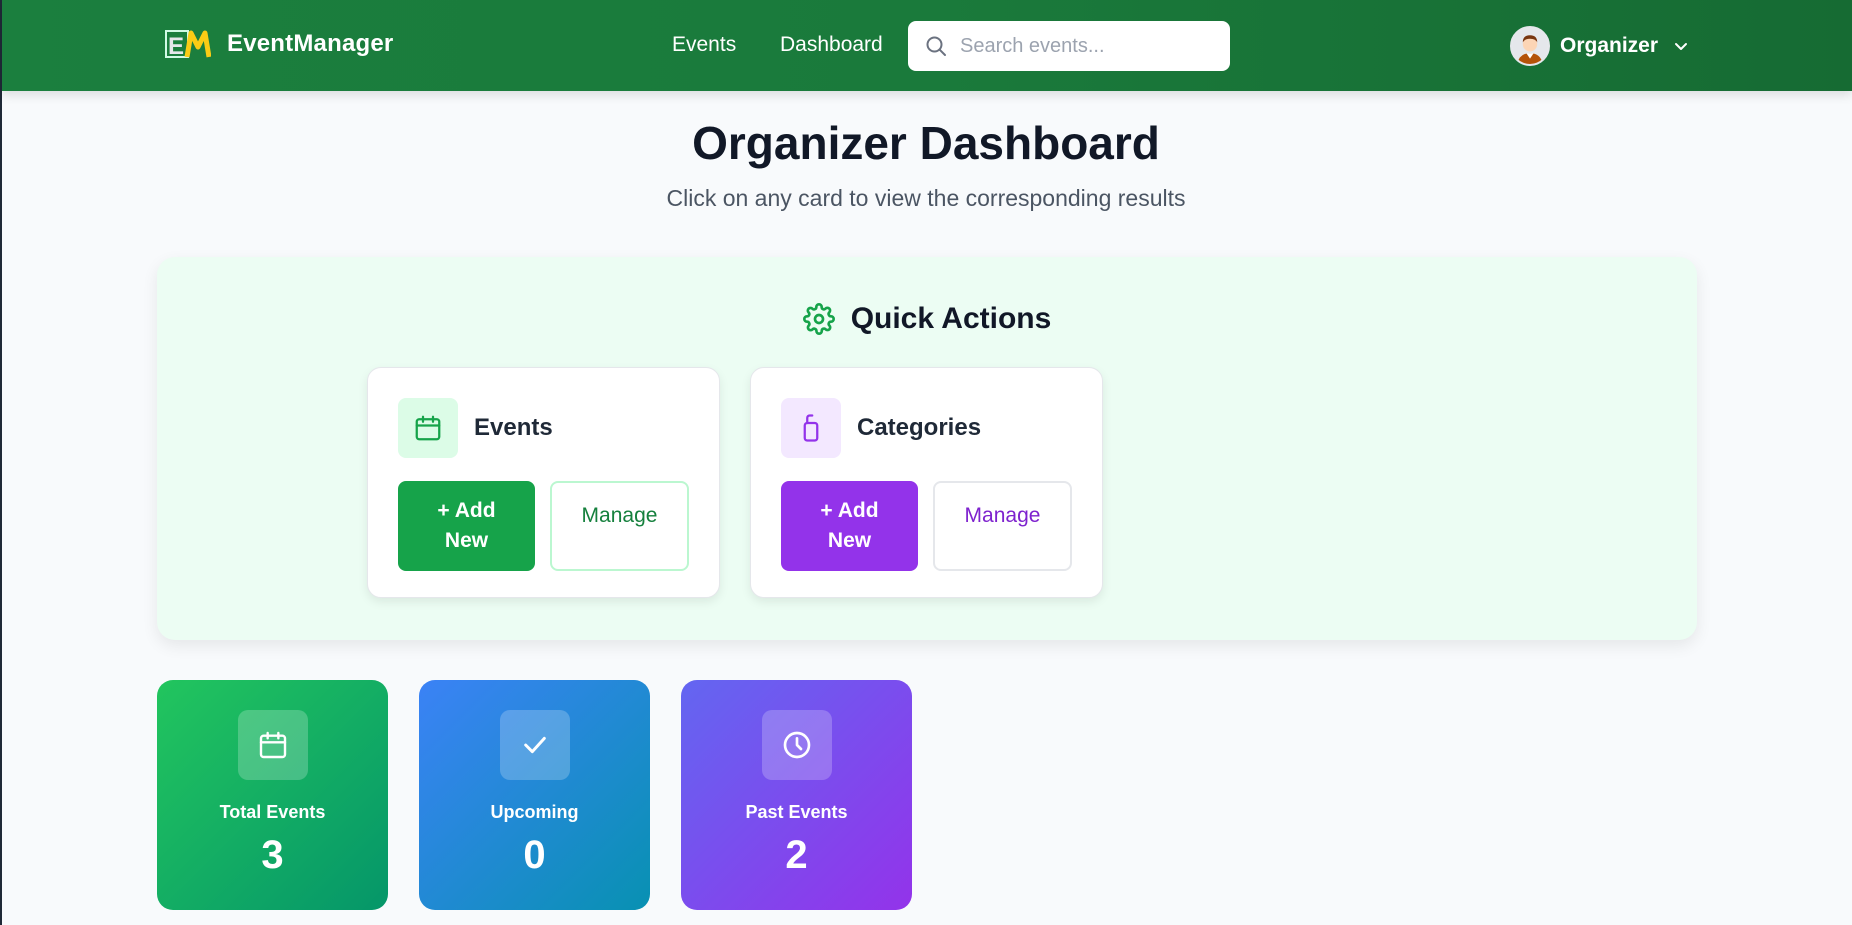  I want to click on nav-link-dashboard: Dashboard, so click(831, 45).